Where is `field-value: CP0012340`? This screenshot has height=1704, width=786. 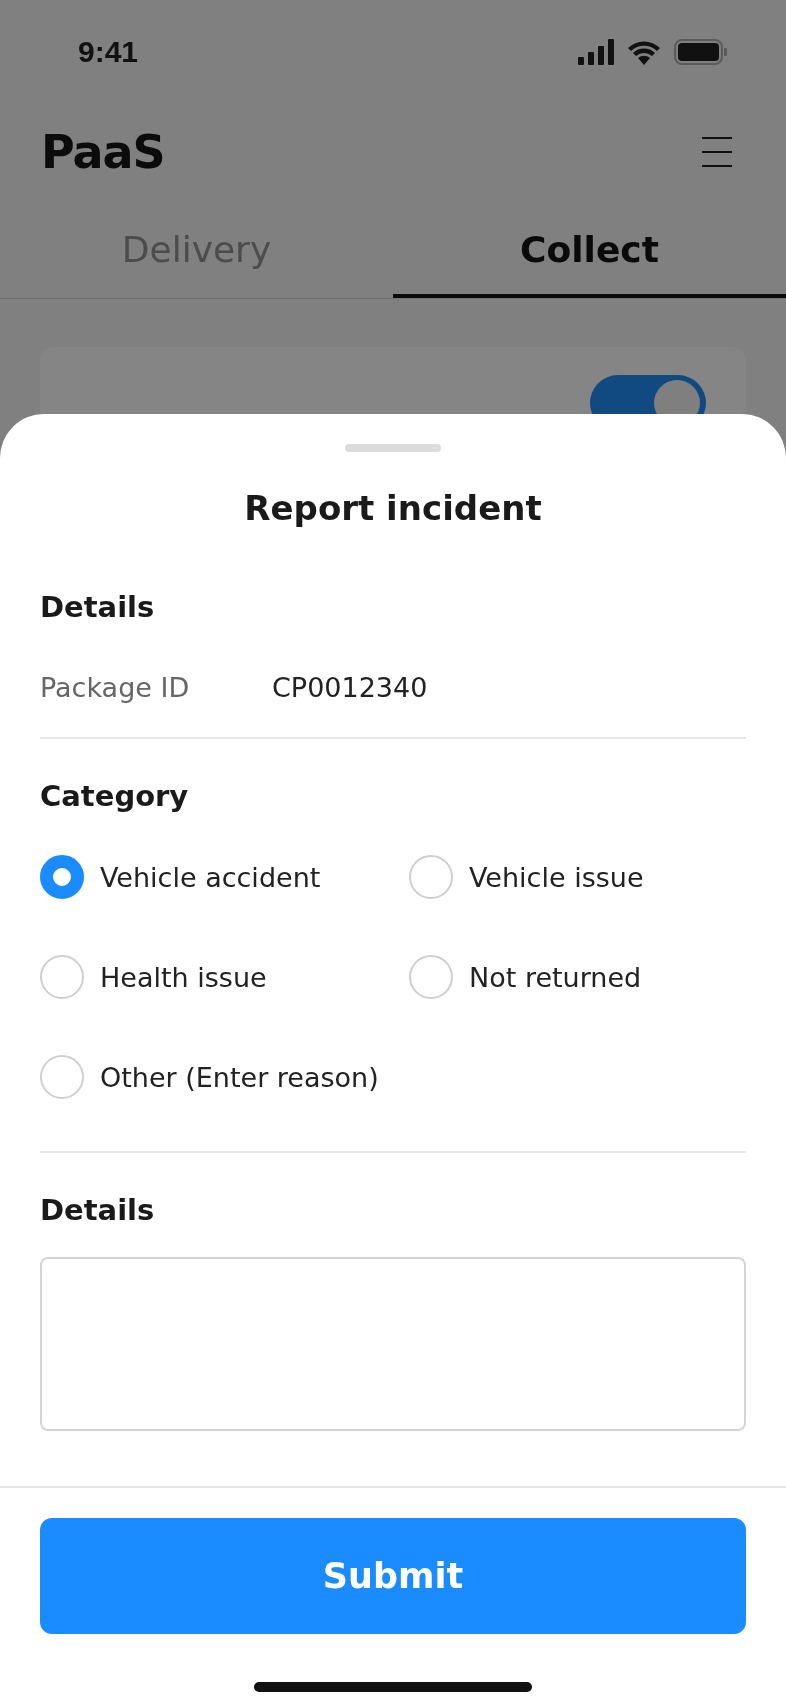 field-value: CP0012340 is located at coordinates (350, 687).